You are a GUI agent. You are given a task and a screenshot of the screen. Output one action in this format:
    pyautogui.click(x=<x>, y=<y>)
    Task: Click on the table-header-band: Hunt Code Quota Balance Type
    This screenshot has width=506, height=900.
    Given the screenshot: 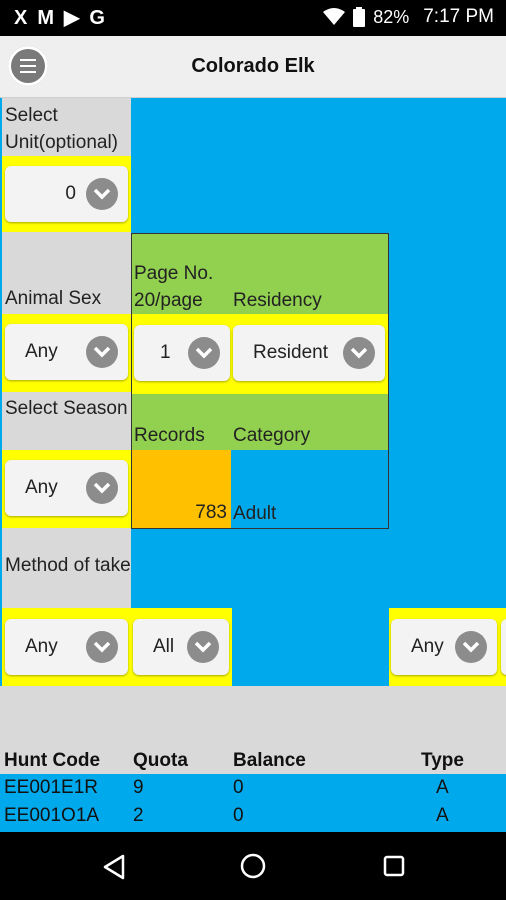 What is the action you would take?
    pyautogui.click(x=253, y=730)
    